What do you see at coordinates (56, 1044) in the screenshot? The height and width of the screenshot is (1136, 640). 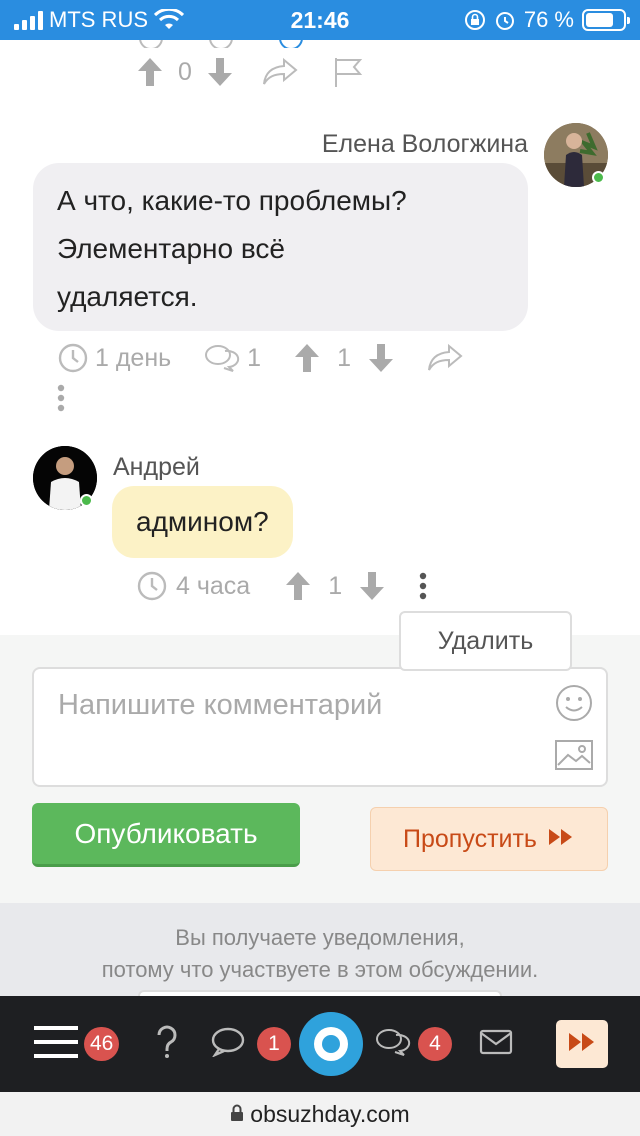 I see `hamburger-icon` at bounding box center [56, 1044].